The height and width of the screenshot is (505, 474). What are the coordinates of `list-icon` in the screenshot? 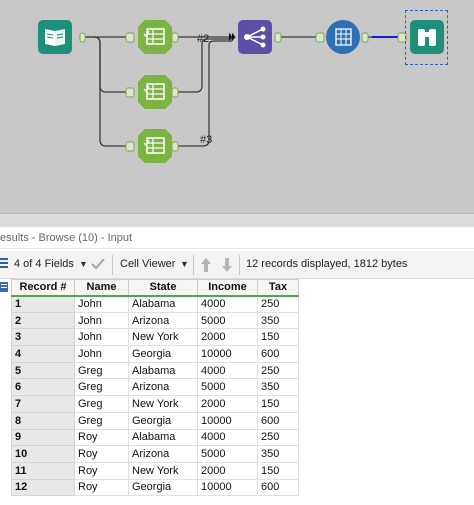 It's located at (5, 264).